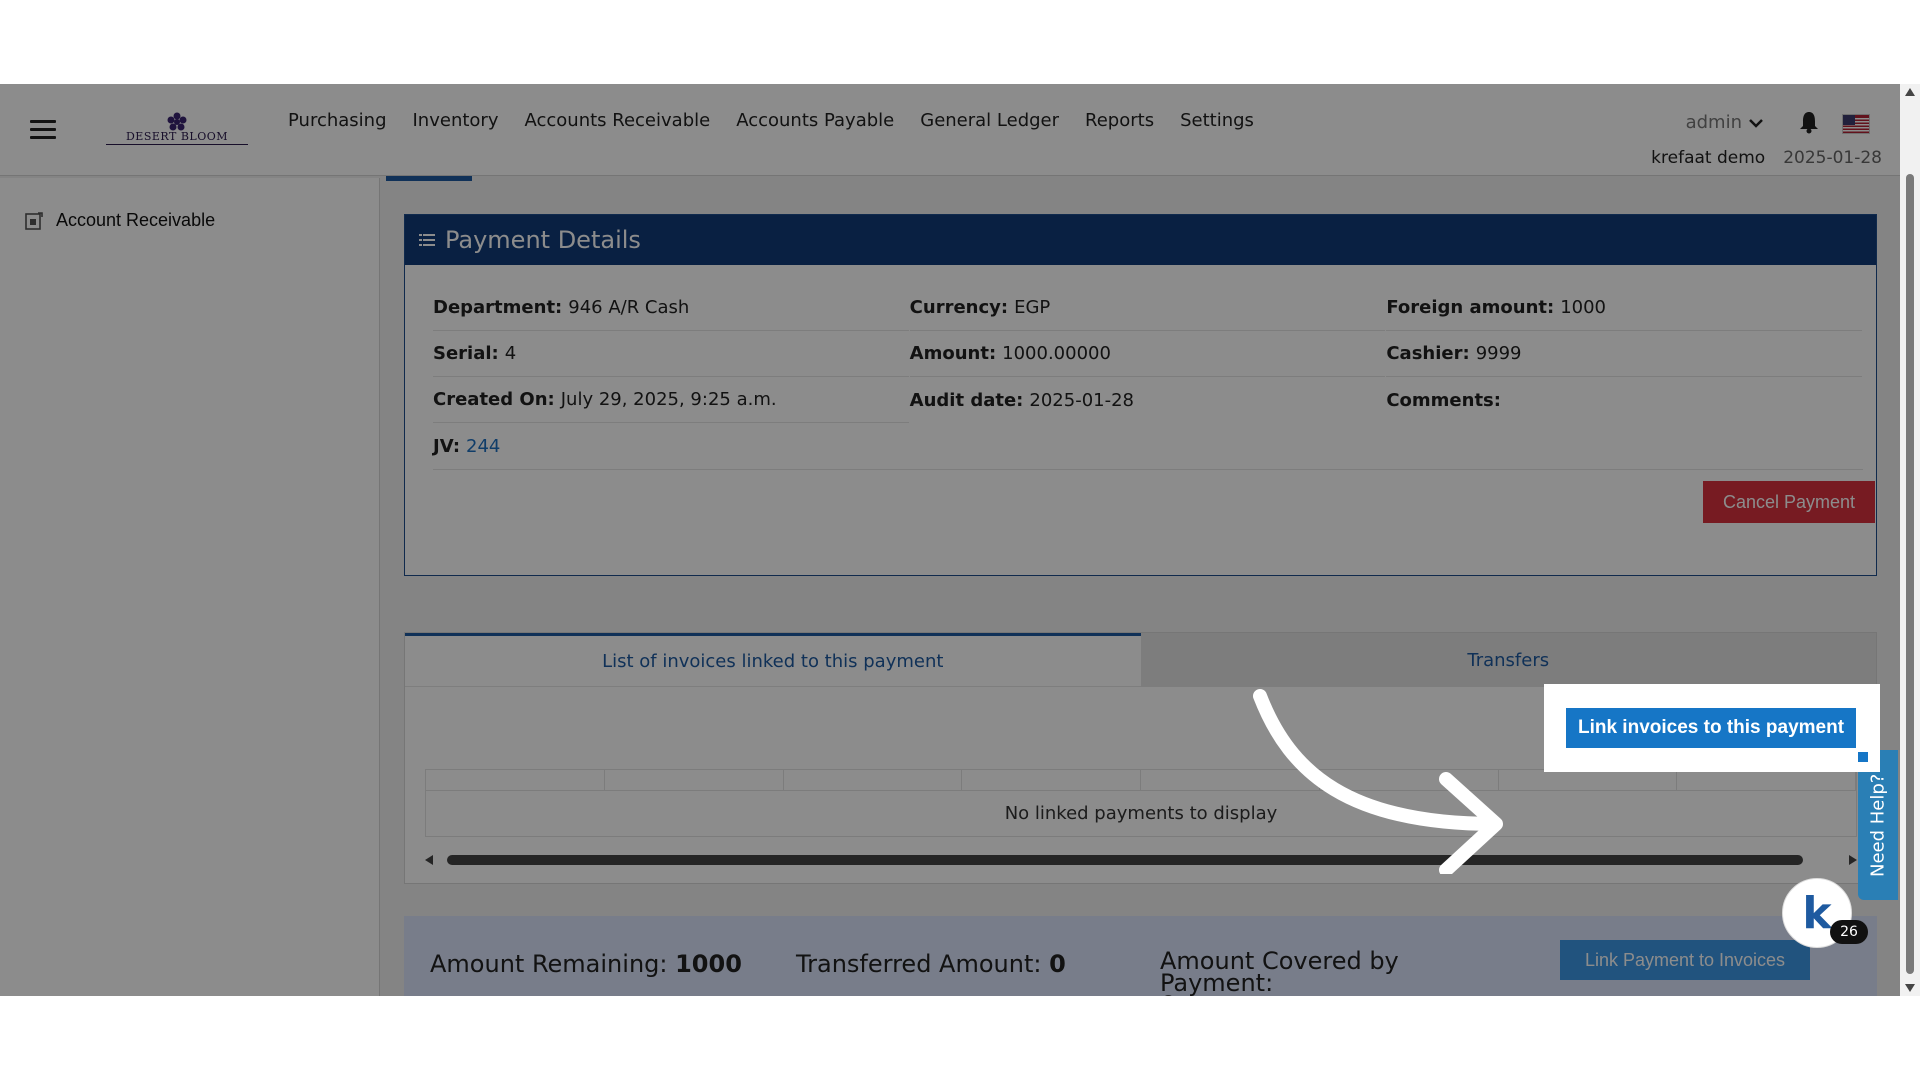 This screenshot has height=1080, width=1920. What do you see at coordinates (429, 860) in the screenshot?
I see `scroll-left-icon` at bounding box center [429, 860].